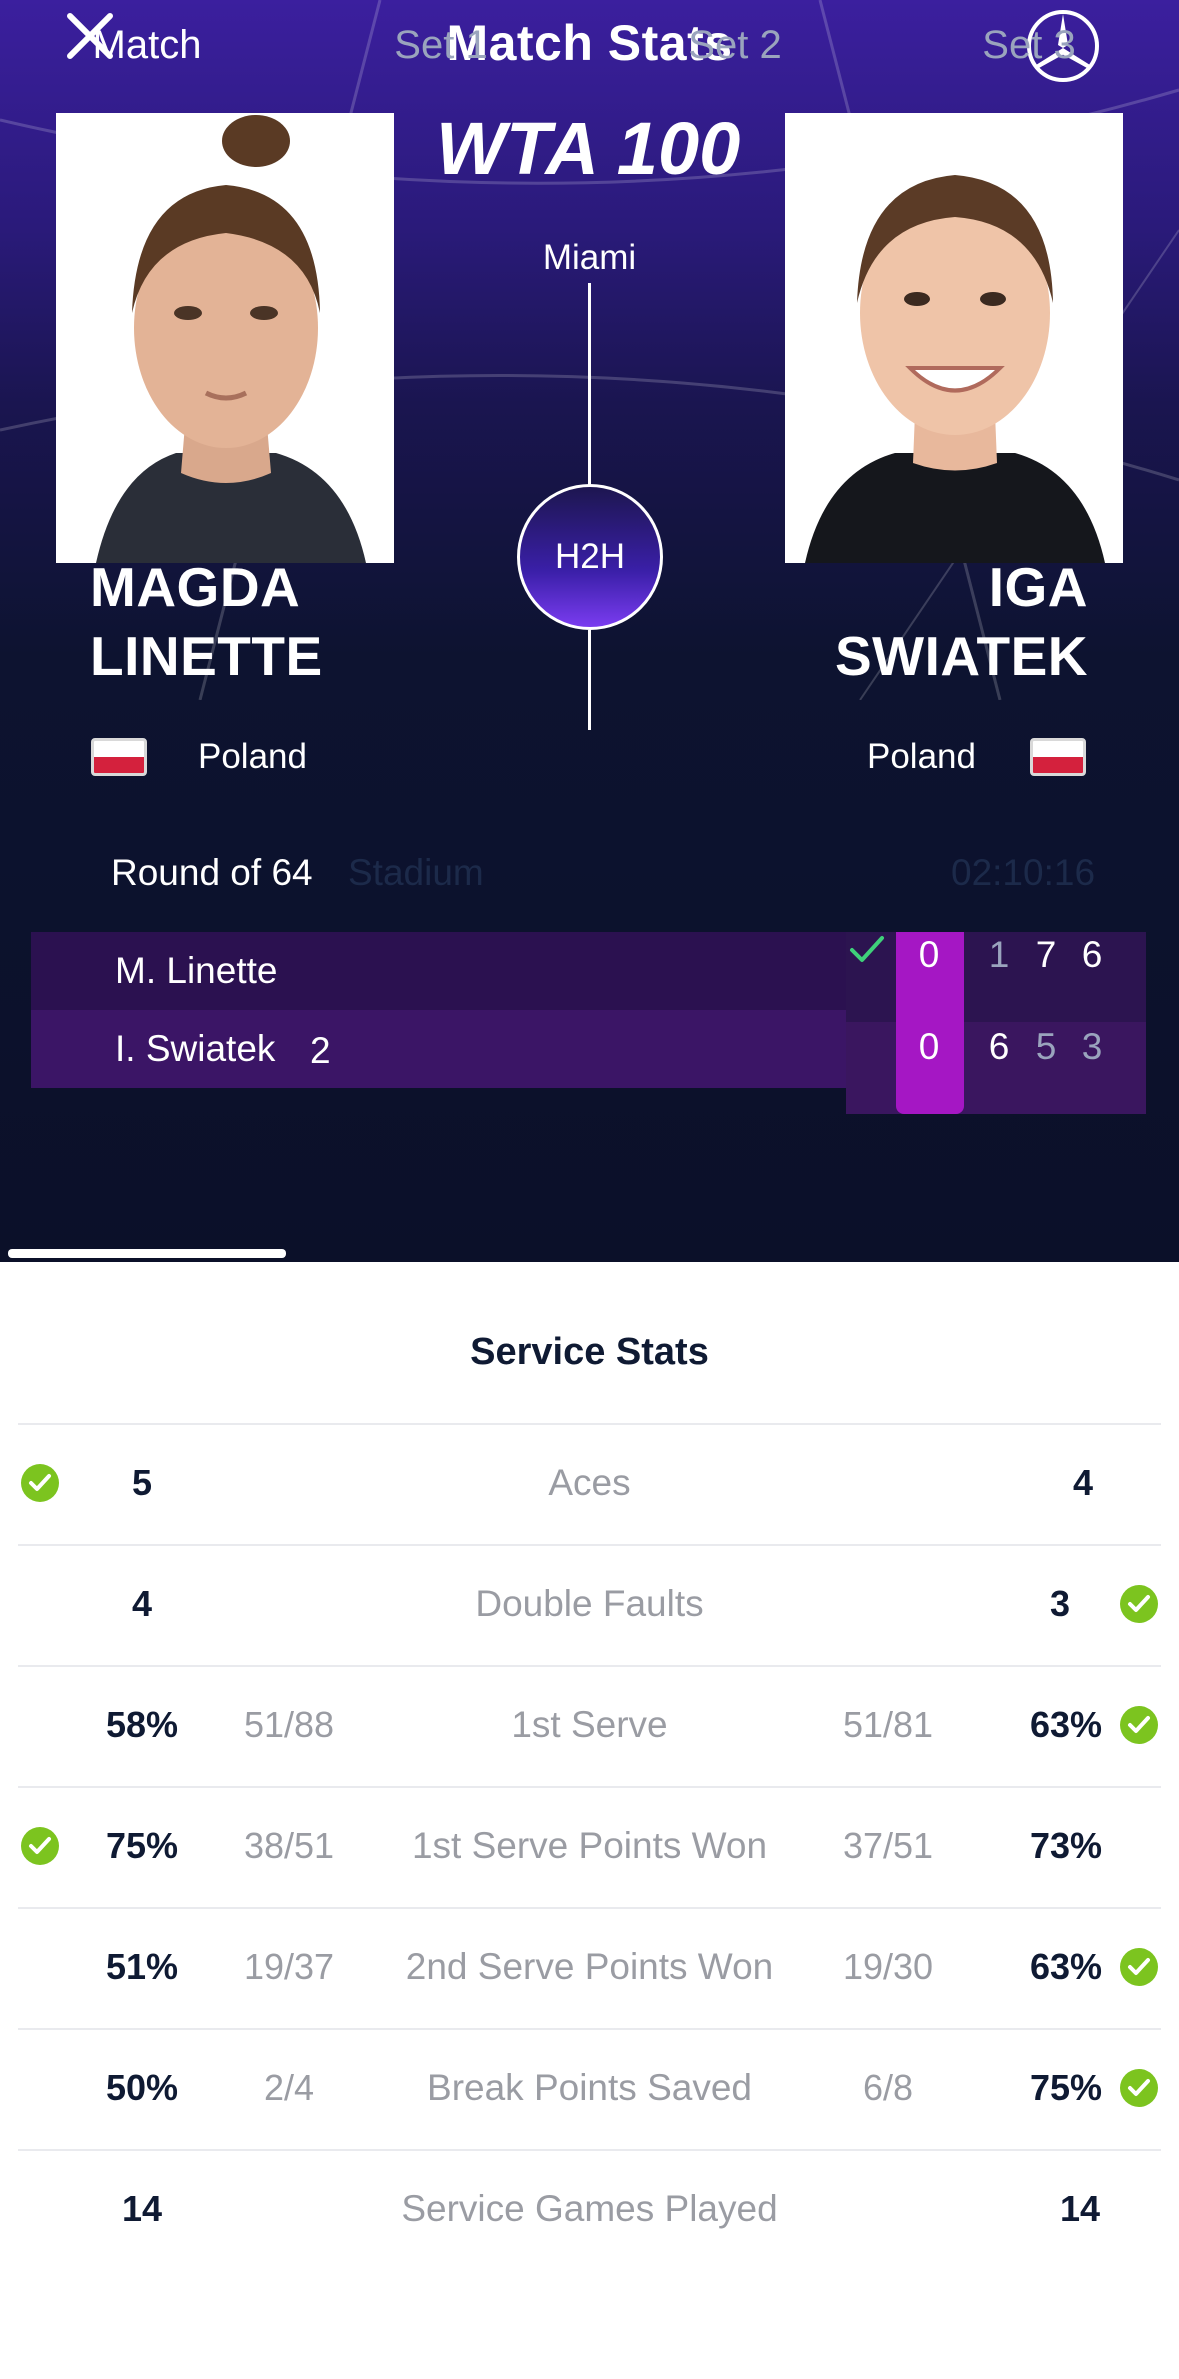 This screenshot has width=1179, height=2379. Describe the element at coordinates (195, 587) in the screenshot. I see `player-first-name-left: MAGDA` at that location.